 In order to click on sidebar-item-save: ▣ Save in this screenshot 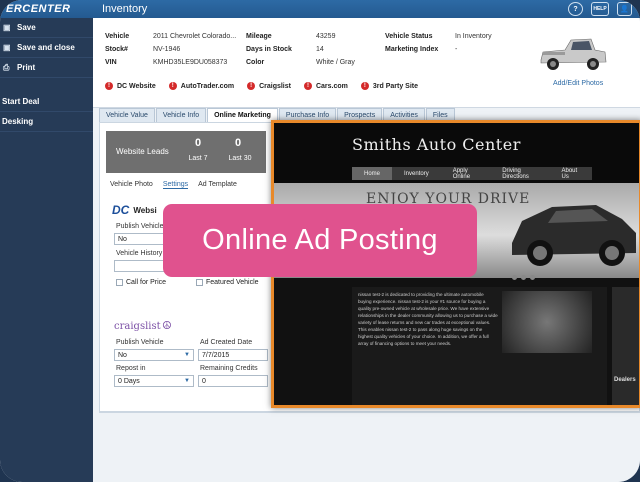, I will do `click(46, 28)`.